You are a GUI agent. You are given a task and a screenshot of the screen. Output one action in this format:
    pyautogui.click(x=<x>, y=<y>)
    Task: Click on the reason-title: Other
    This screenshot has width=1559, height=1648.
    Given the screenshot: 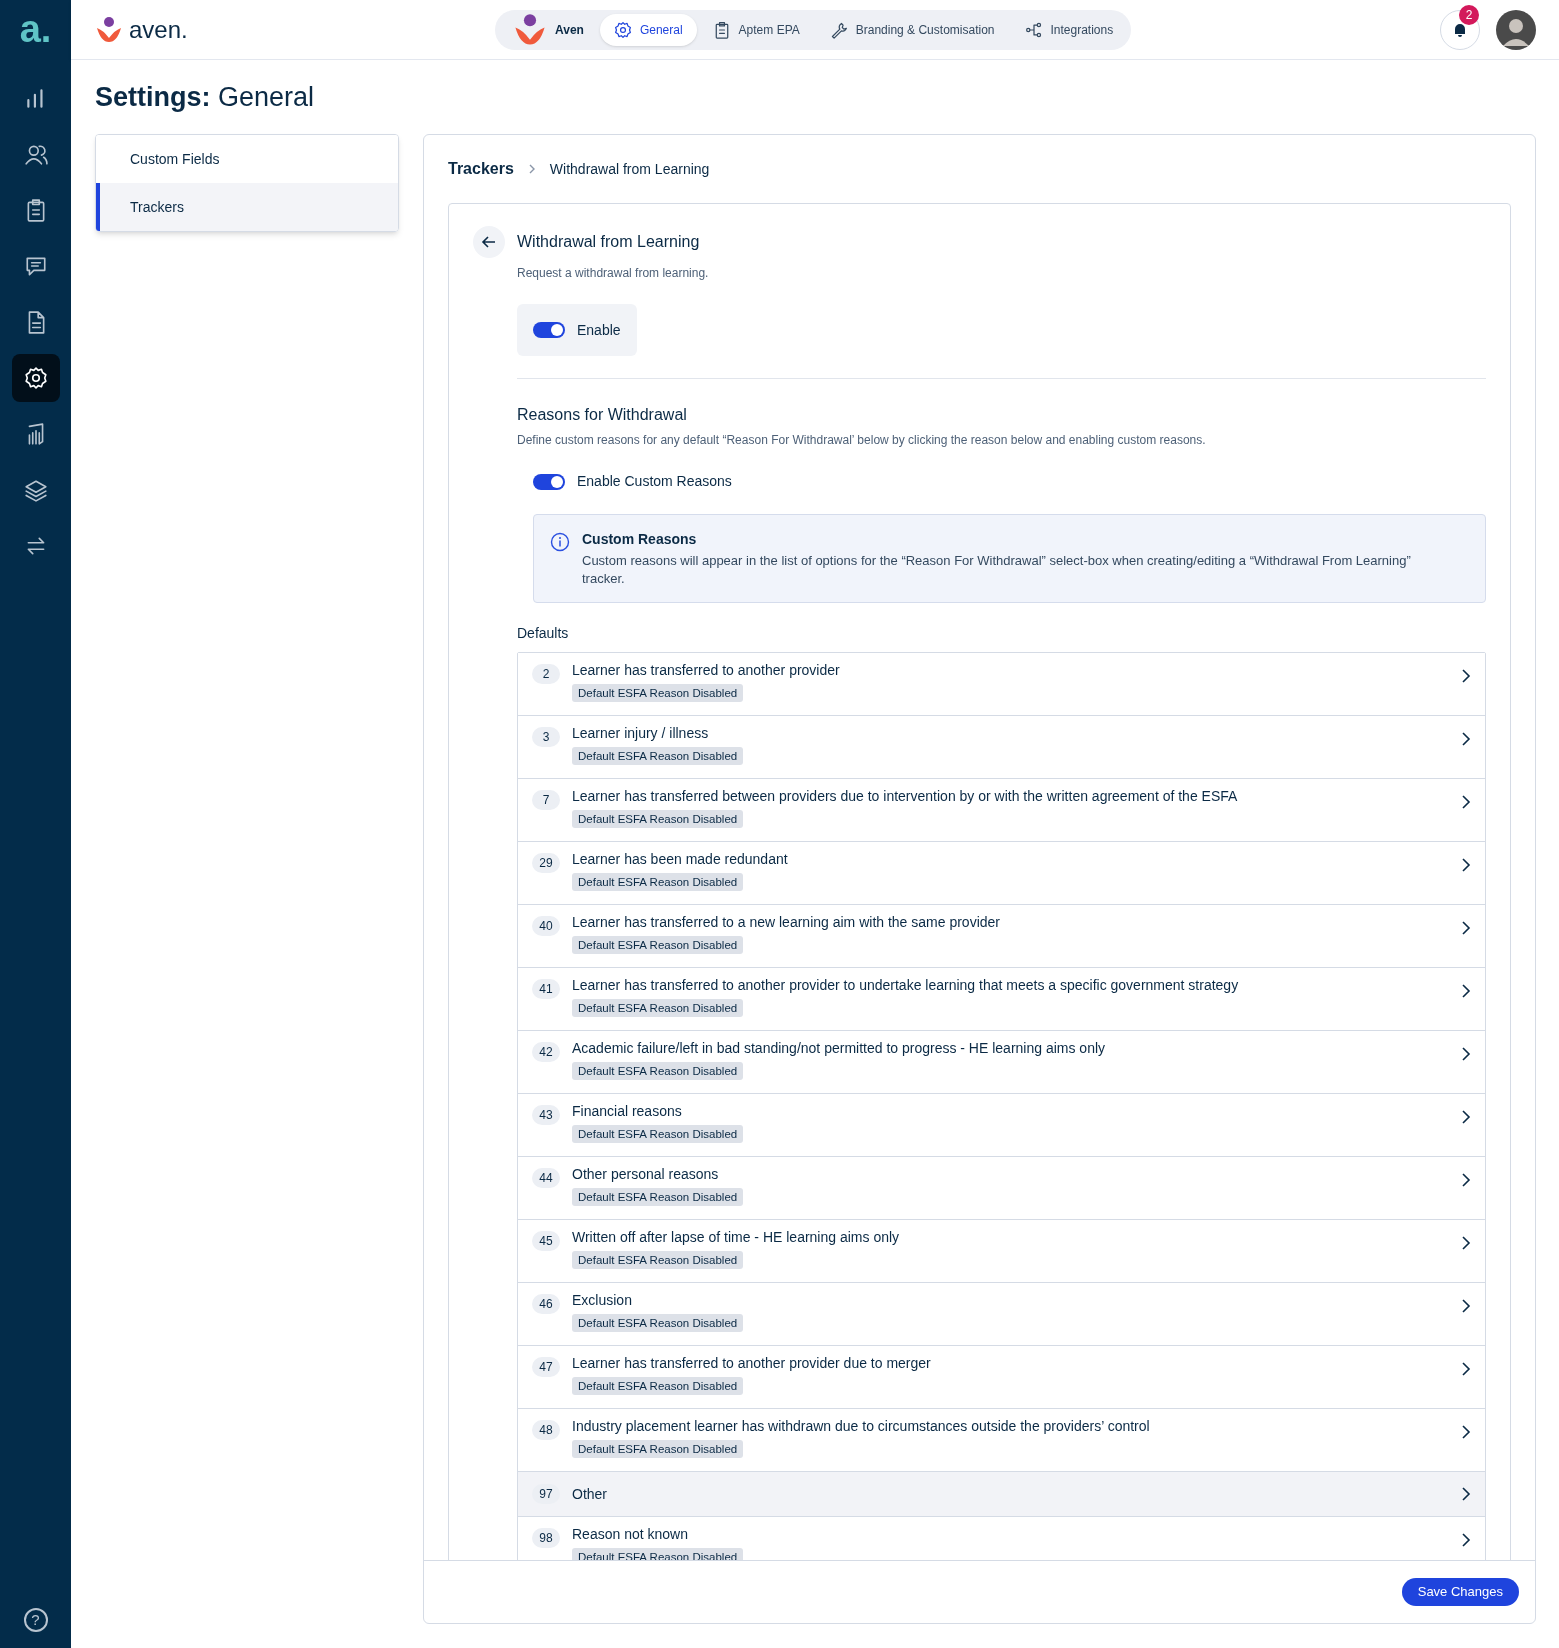 What is the action you would take?
    pyautogui.click(x=590, y=1494)
    